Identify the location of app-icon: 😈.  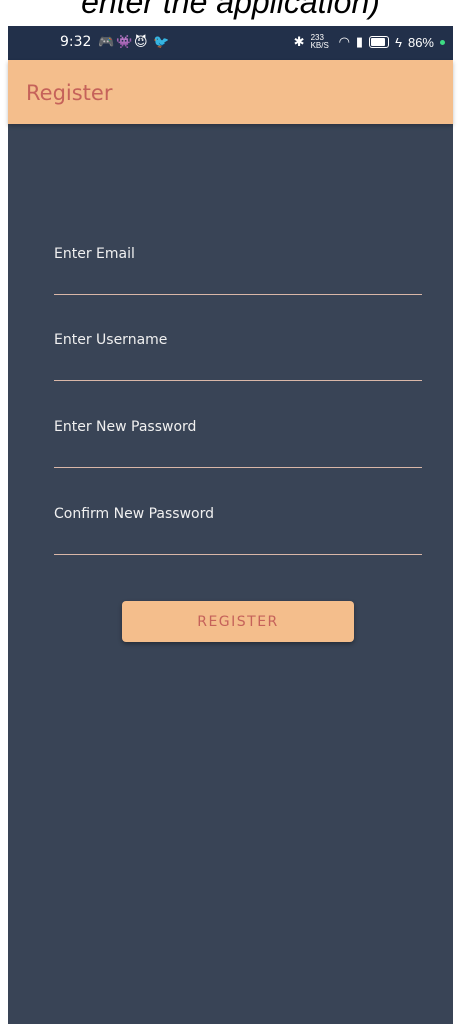
(141, 41).